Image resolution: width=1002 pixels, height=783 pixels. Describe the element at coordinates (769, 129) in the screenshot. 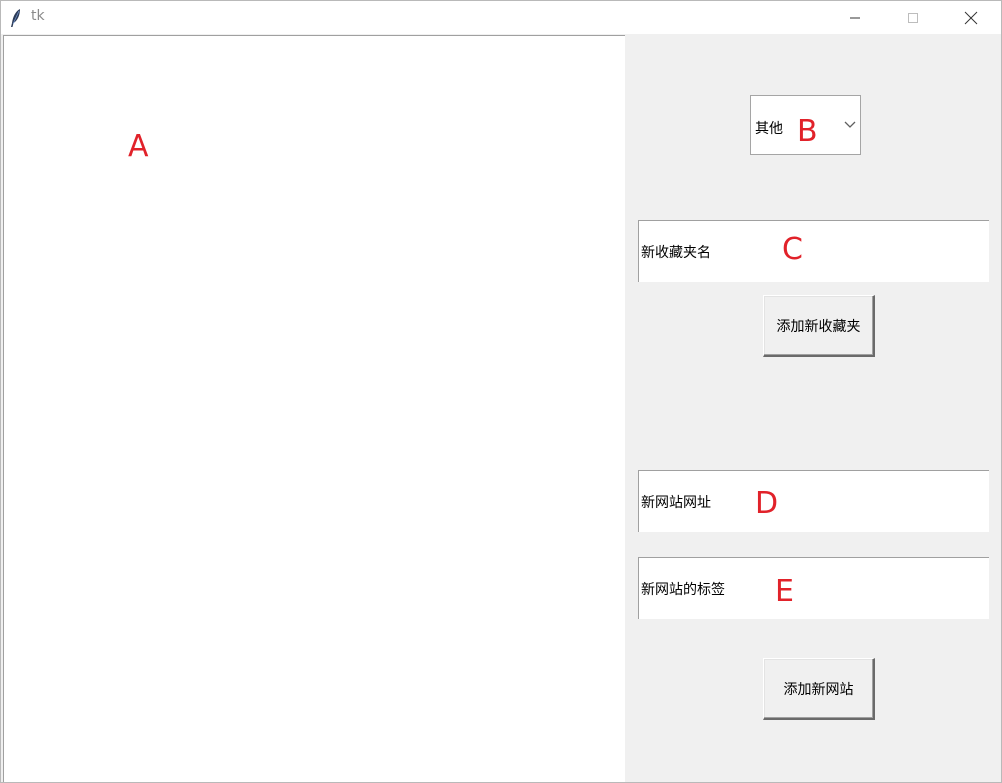

I see `combobox-value: 其他` at that location.